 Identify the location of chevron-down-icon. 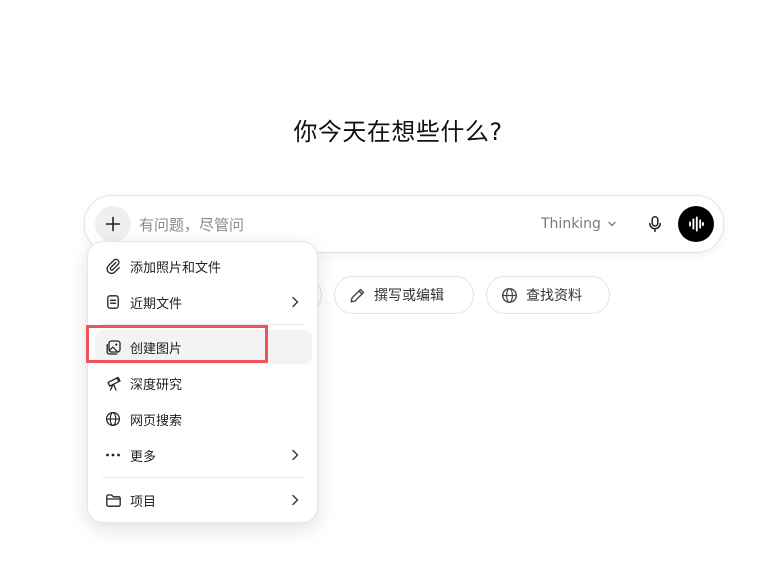
(612, 224).